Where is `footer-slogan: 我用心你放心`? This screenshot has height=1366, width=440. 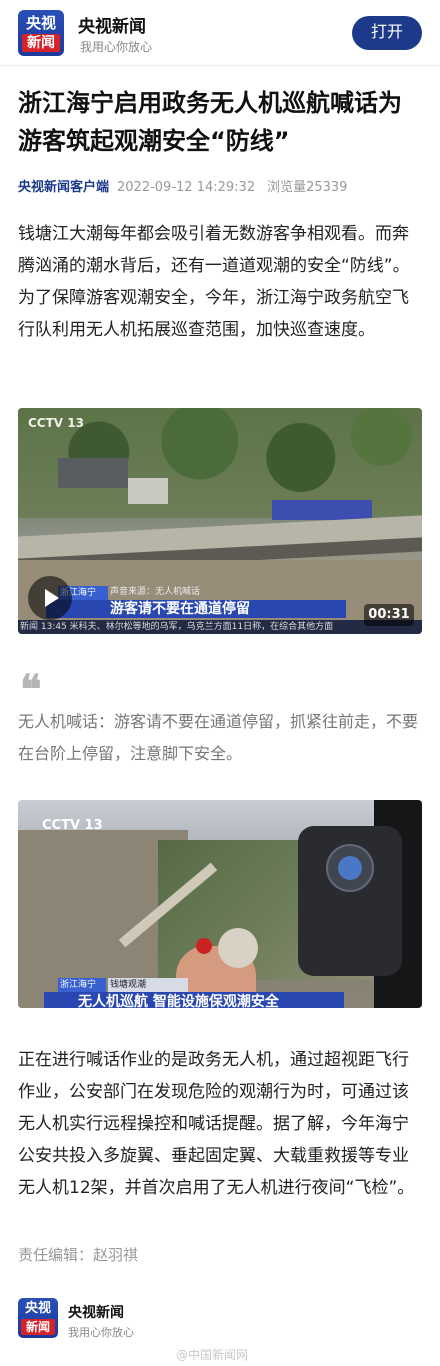
footer-slogan: 我用心你放心 is located at coordinates (101, 1332).